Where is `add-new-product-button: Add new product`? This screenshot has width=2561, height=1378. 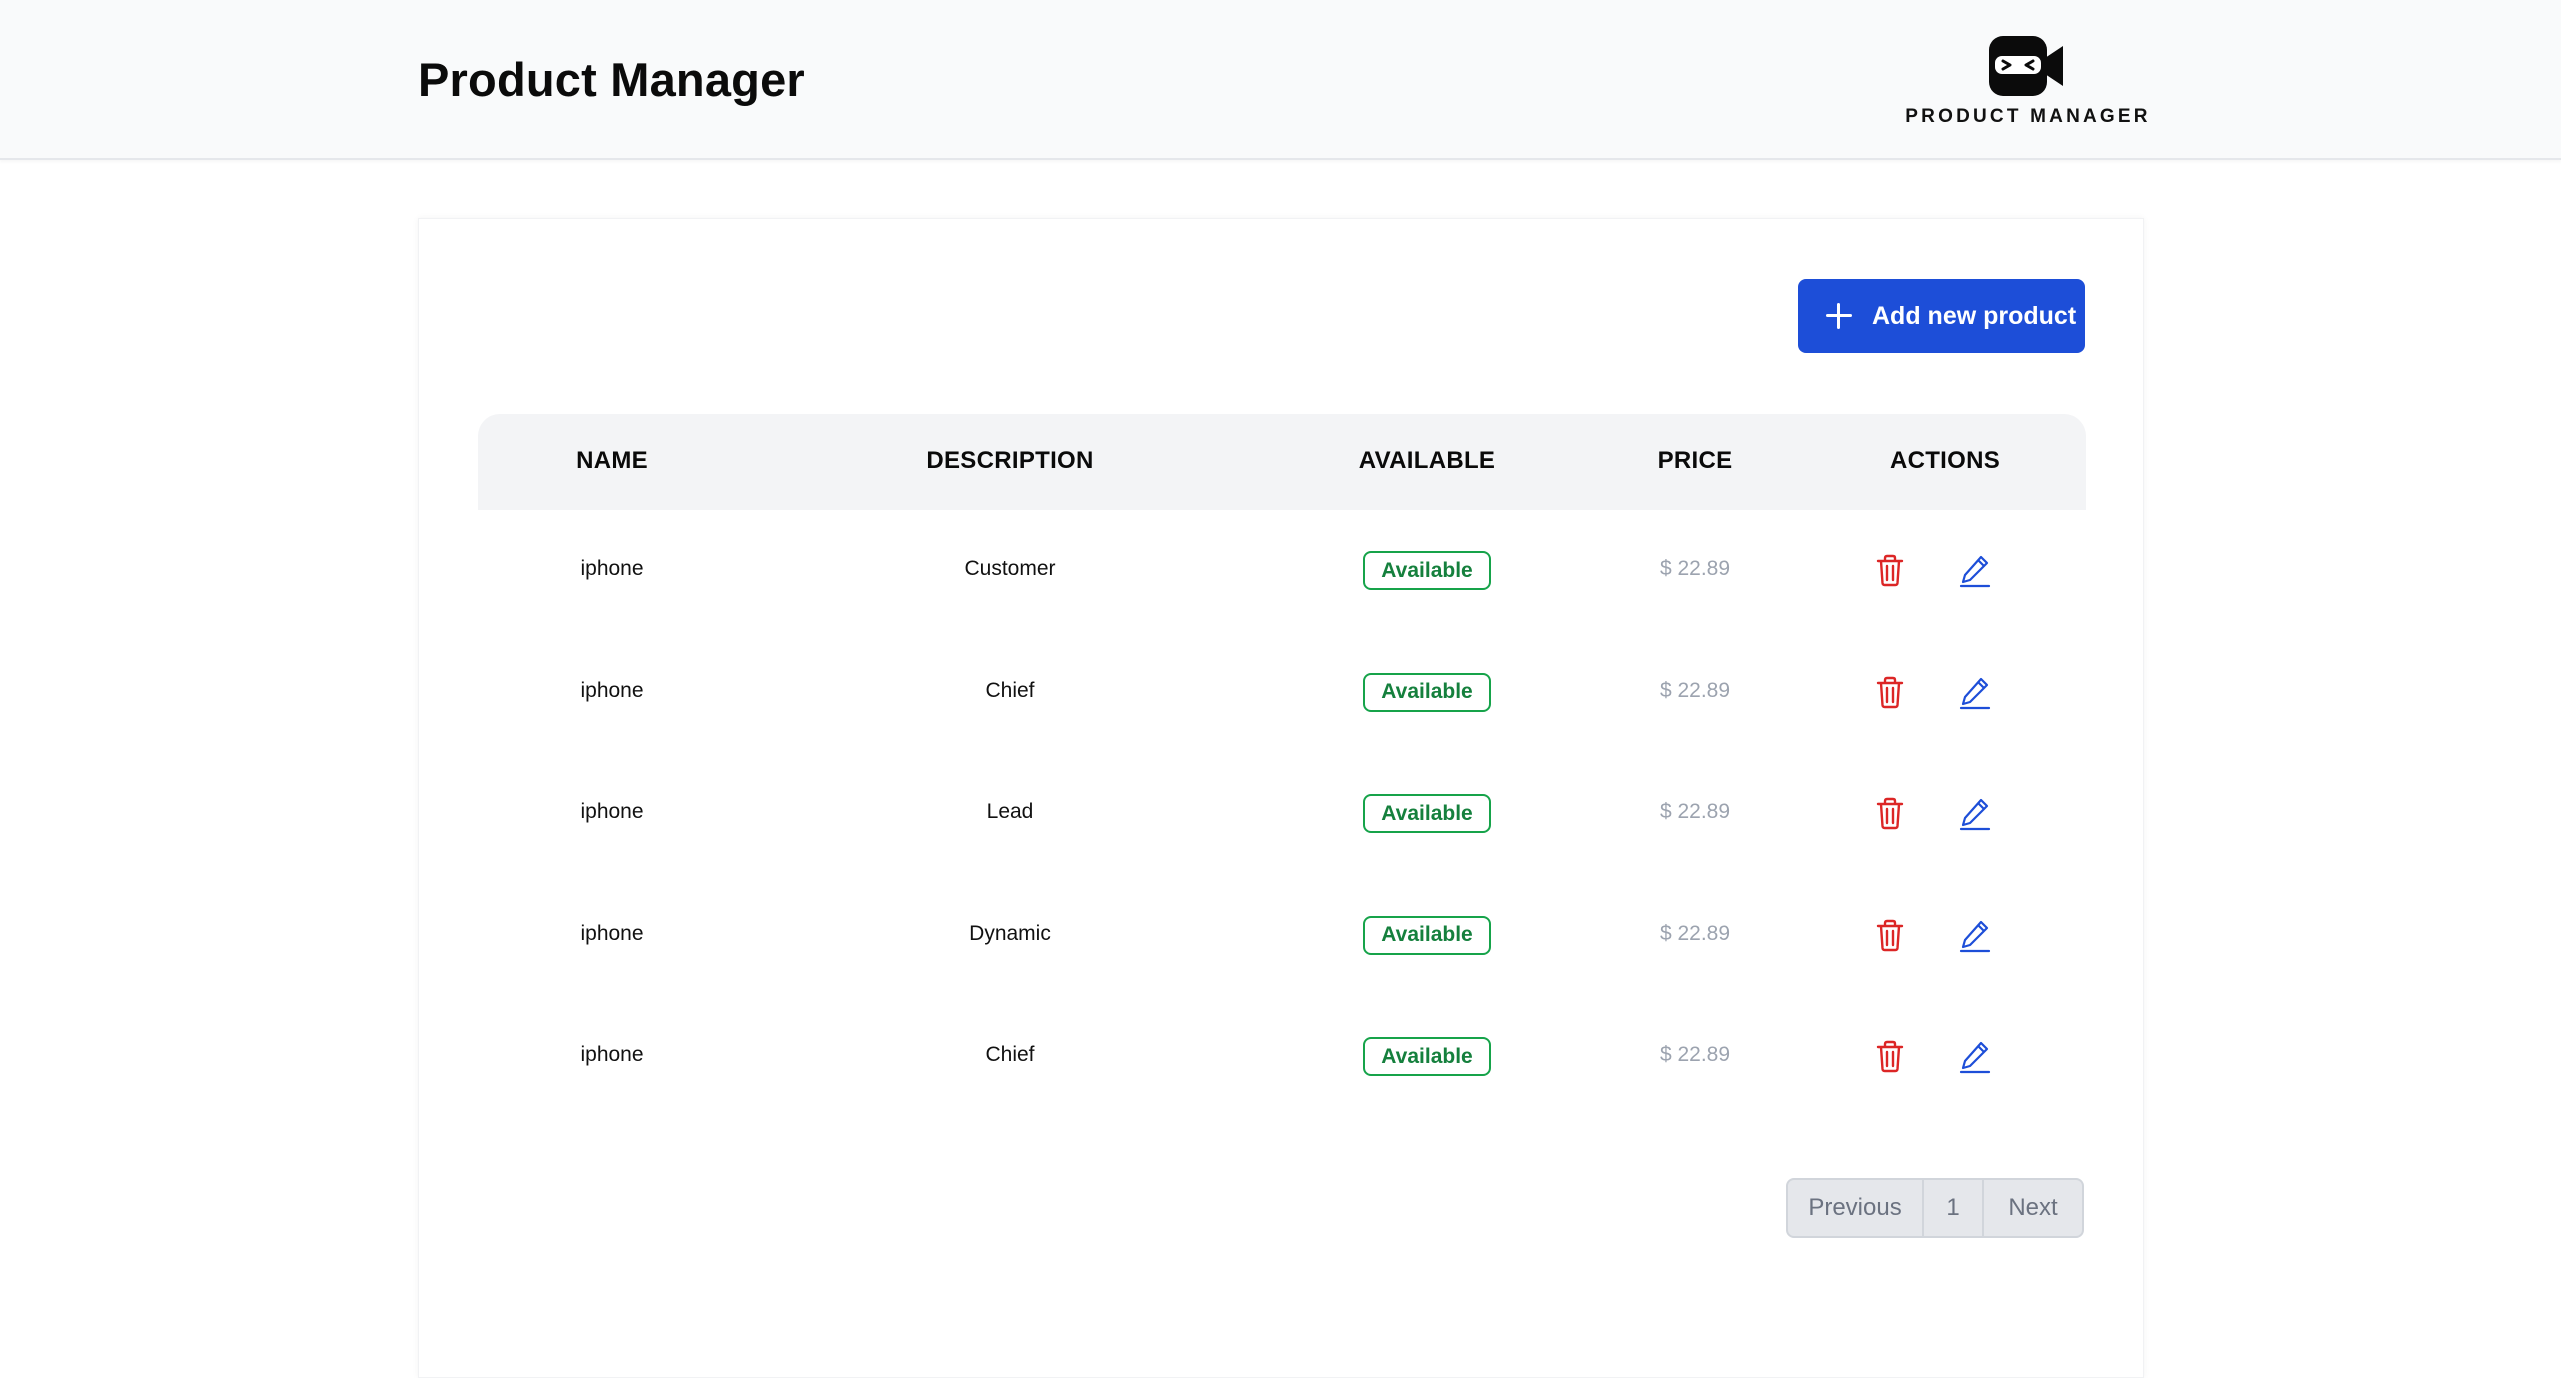 add-new-product-button: Add new product is located at coordinates (1941, 316).